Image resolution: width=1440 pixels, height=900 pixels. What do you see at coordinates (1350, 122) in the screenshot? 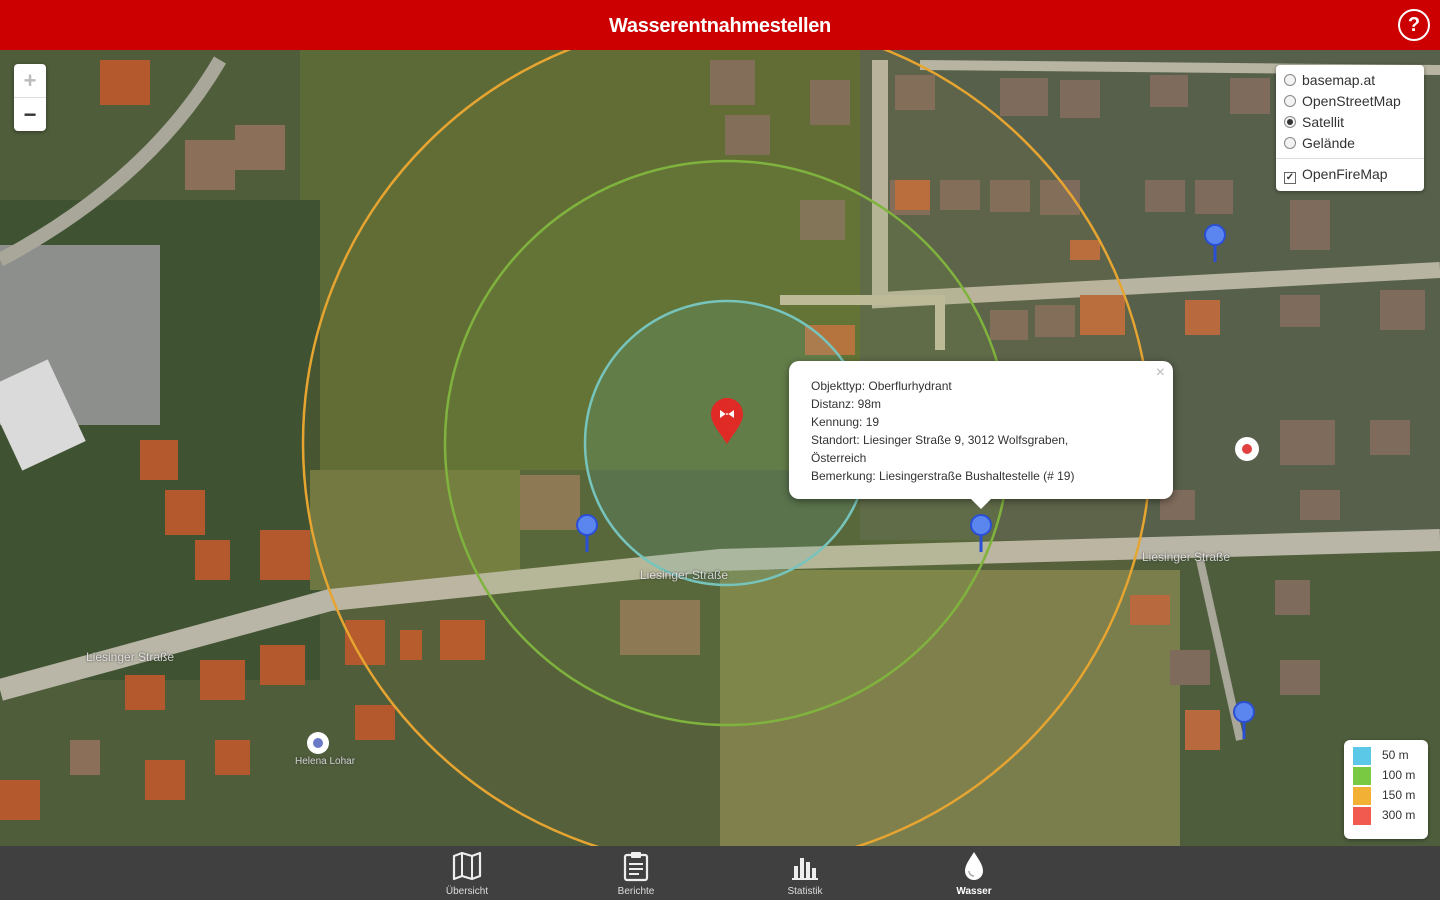
I see `layer-option-satellit: Satellit` at bounding box center [1350, 122].